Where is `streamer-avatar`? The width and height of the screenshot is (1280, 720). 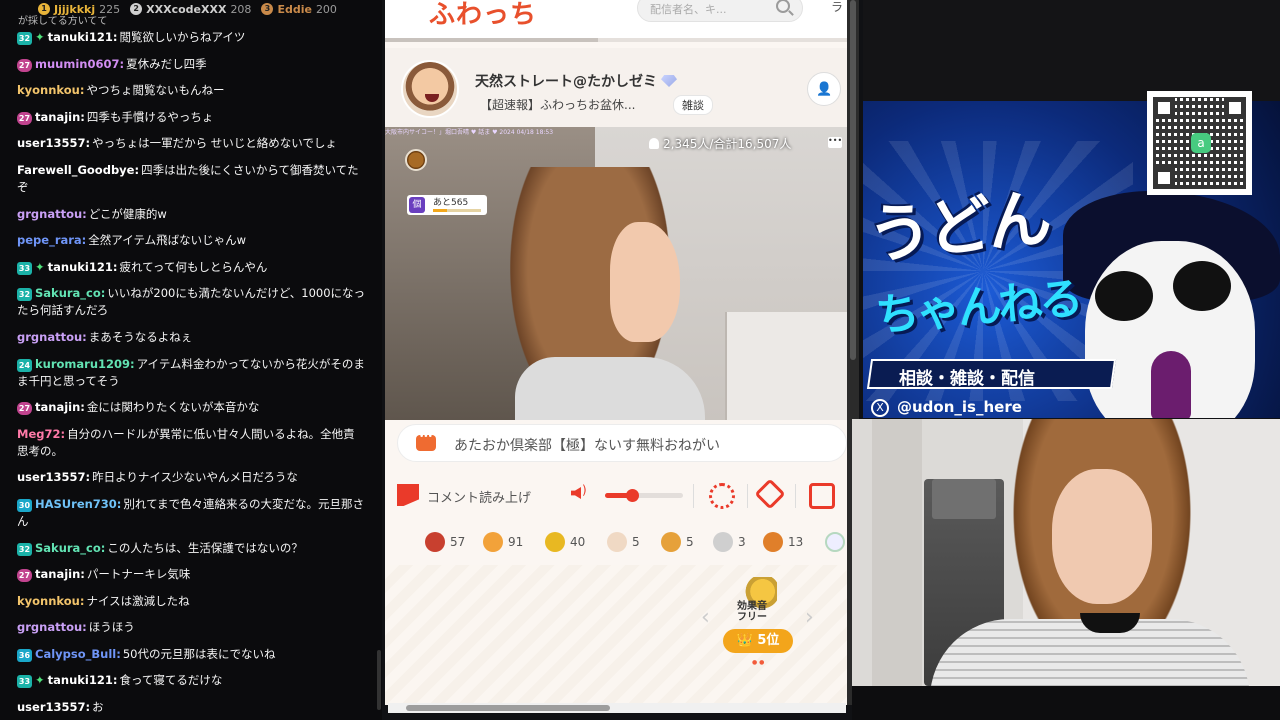
streamer-avatar is located at coordinates (430, 89).